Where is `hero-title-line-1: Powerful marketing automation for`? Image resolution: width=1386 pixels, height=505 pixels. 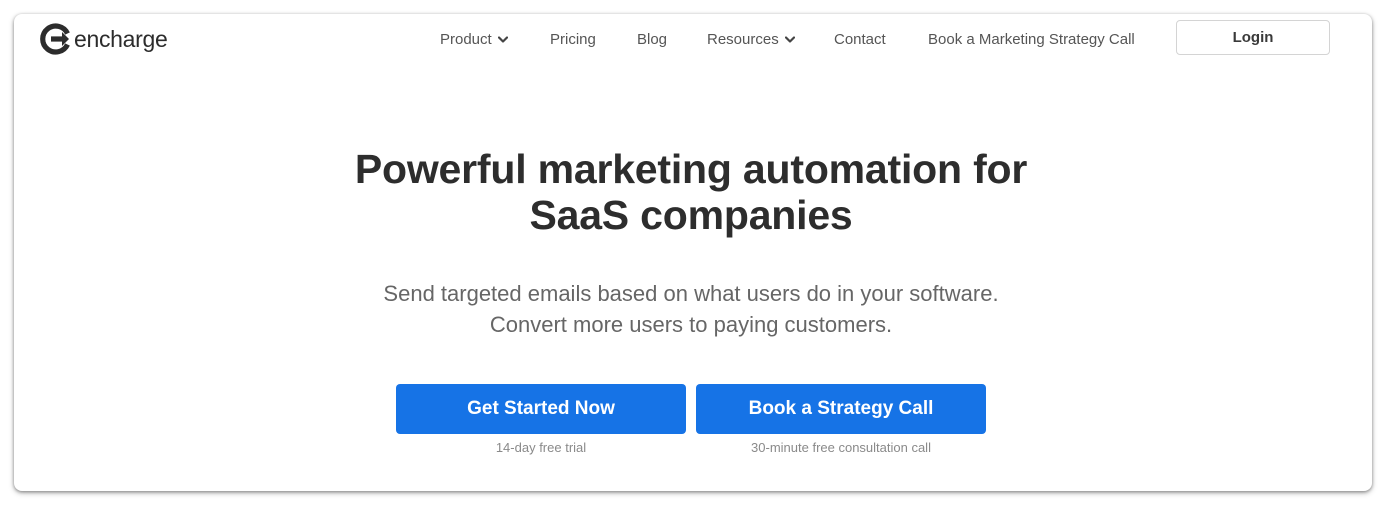 hero-title-line-1: Powerful marketing automation for is located at coordinates (691, 169).